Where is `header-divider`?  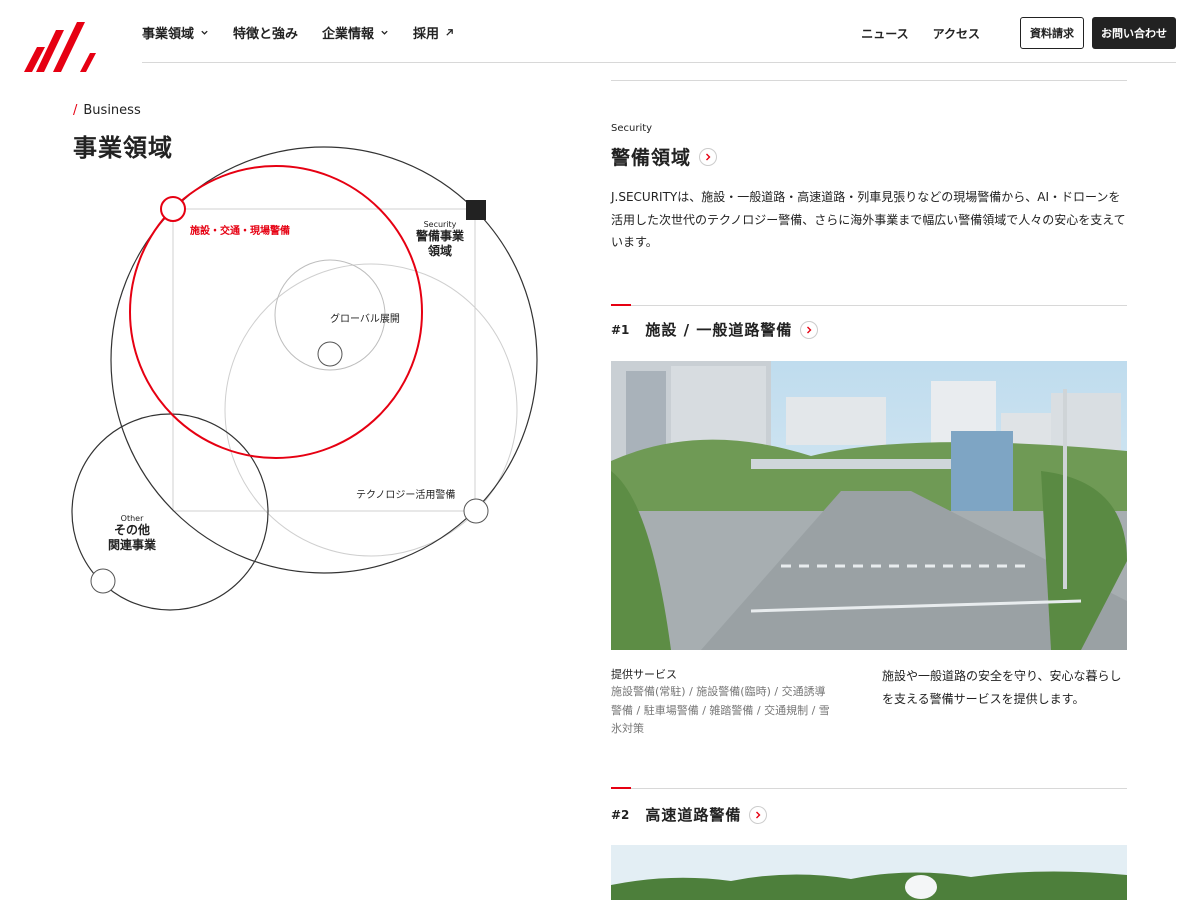
header-divider is located at coordinates (659, 62).